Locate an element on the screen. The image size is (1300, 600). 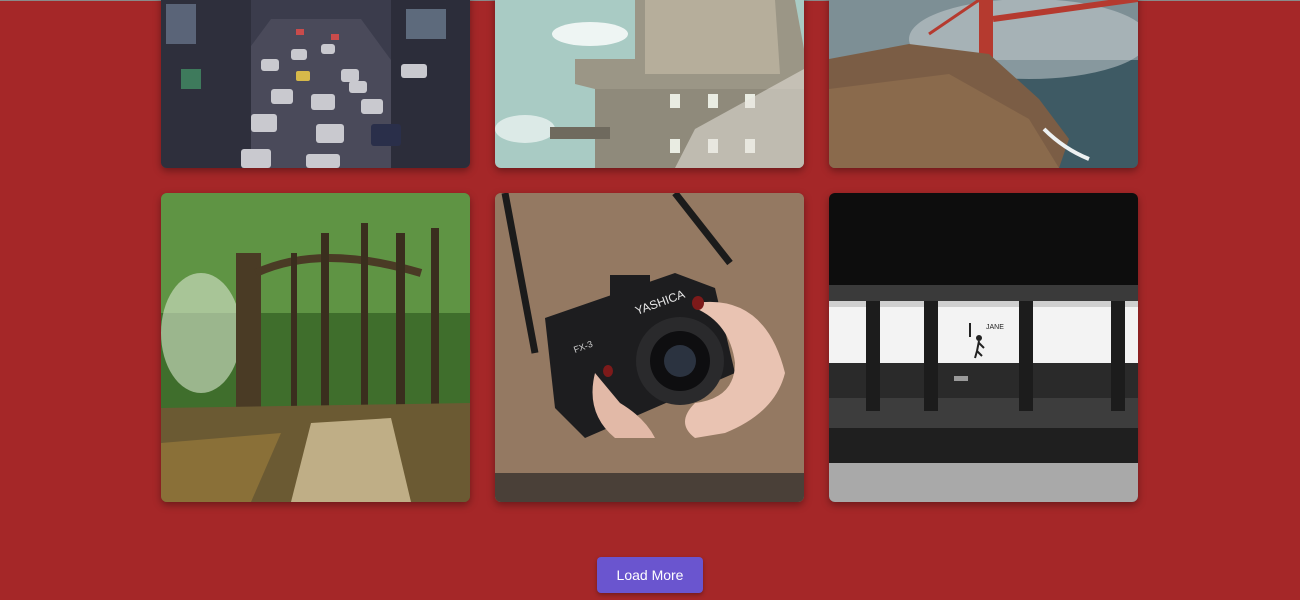
forest-path-image is located at coordinates (315, 347).